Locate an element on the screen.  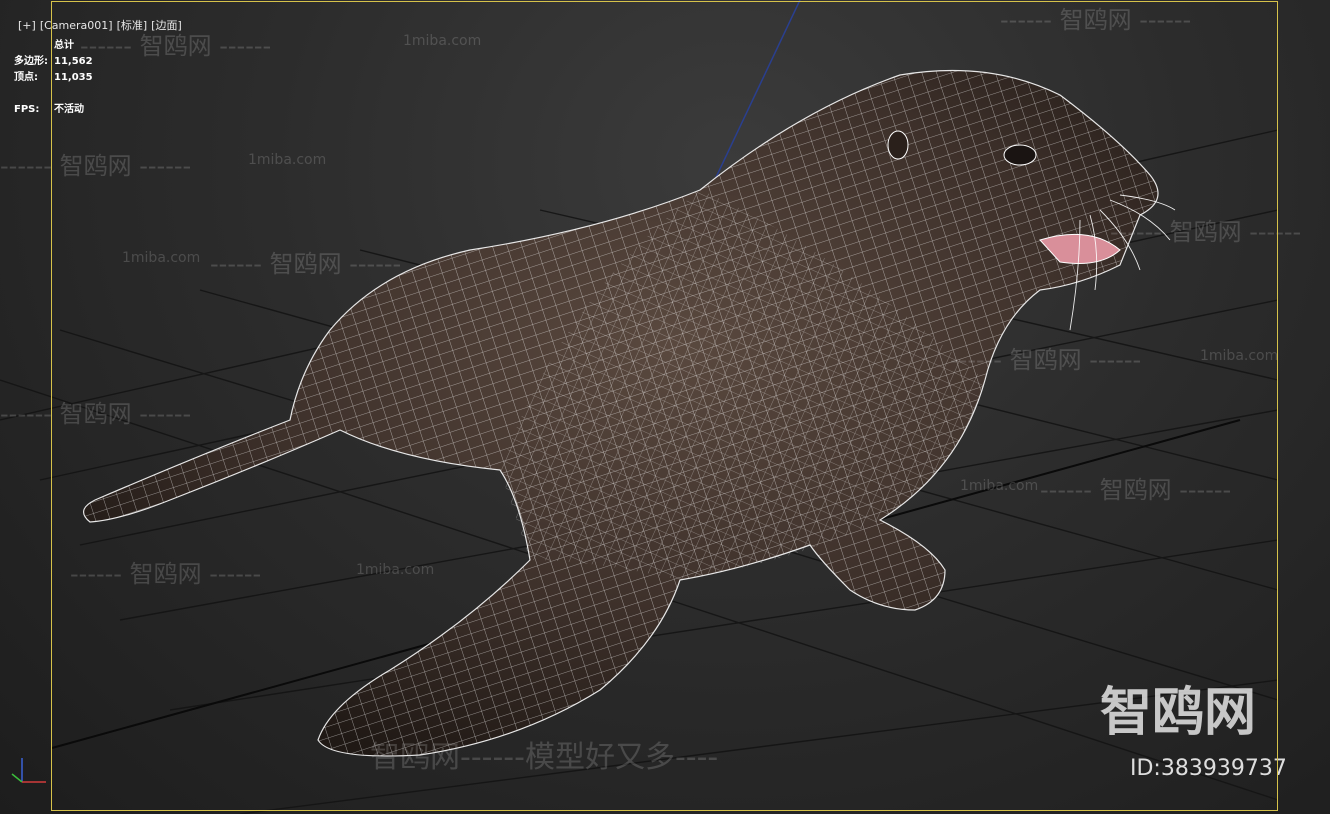
stats-fps-label: FPS: is located at coordinates (27, 109).